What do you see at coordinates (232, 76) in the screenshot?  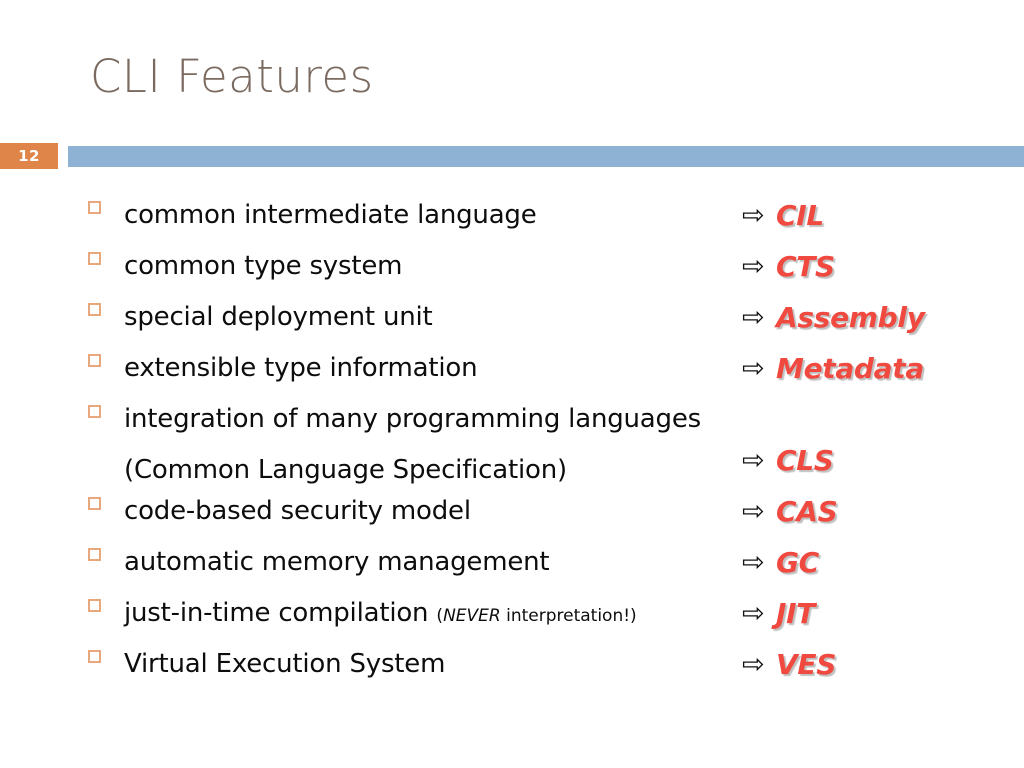 I see `slide-title: CLI Features` at bounding box center [232, 76].